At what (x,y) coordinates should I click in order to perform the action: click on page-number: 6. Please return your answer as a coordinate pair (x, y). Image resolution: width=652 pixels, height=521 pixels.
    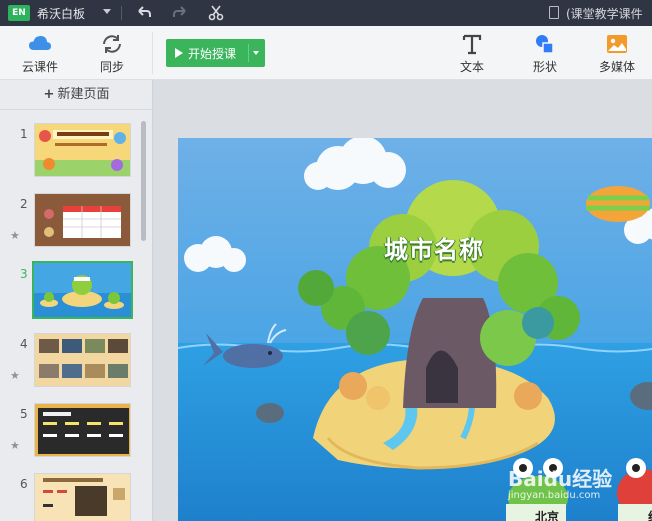
    Looking at the image, I should click on (24, 484).